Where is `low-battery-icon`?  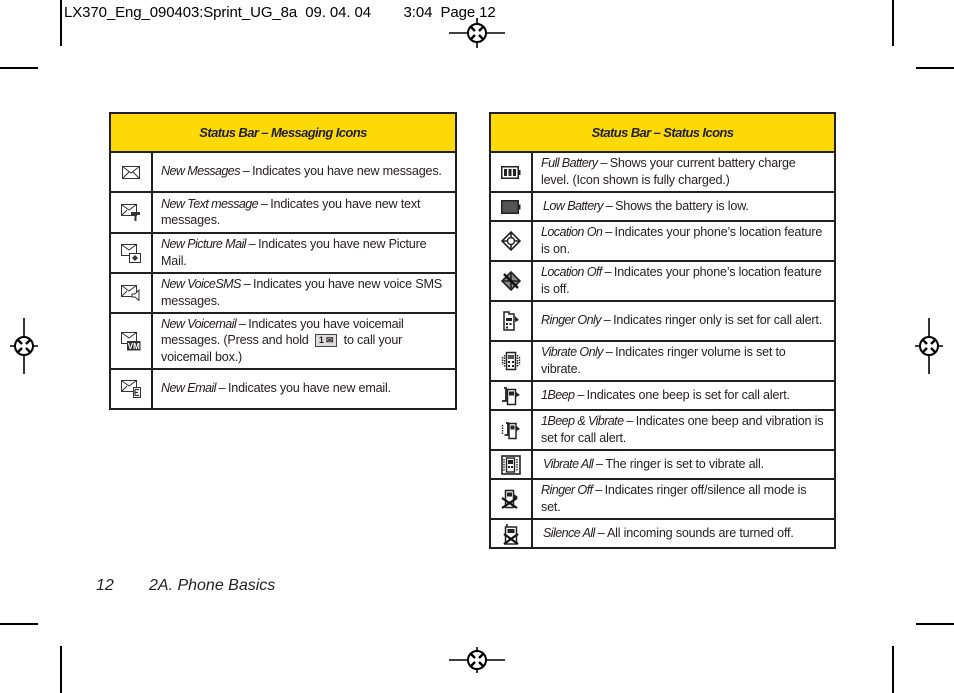
low-battery-icon is located at coordinates (511, 206).